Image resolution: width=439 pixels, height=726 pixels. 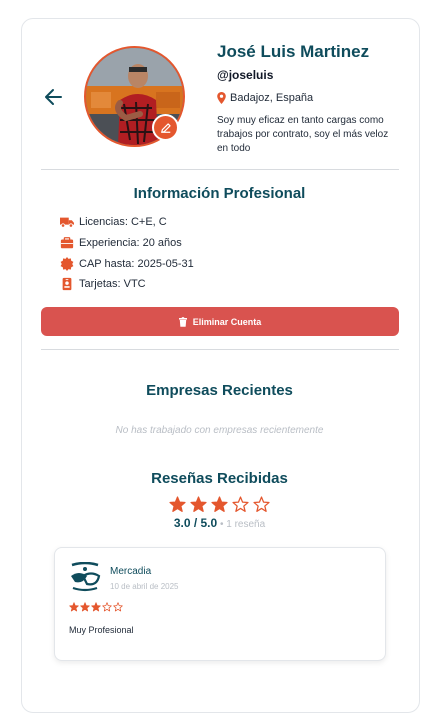 What do you see at coordinates (131, 571) in the screenshot?
I see `review-company-name: Mercadia` at bounding box center [131, 571].